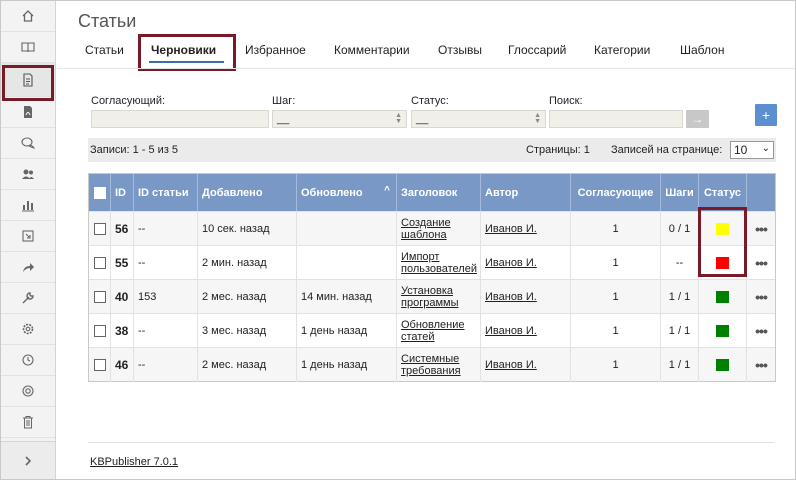 Image resolution: width=796 pixels, height=480 pixels. I want to click on sidebar-item-reports, so click(28, 205).